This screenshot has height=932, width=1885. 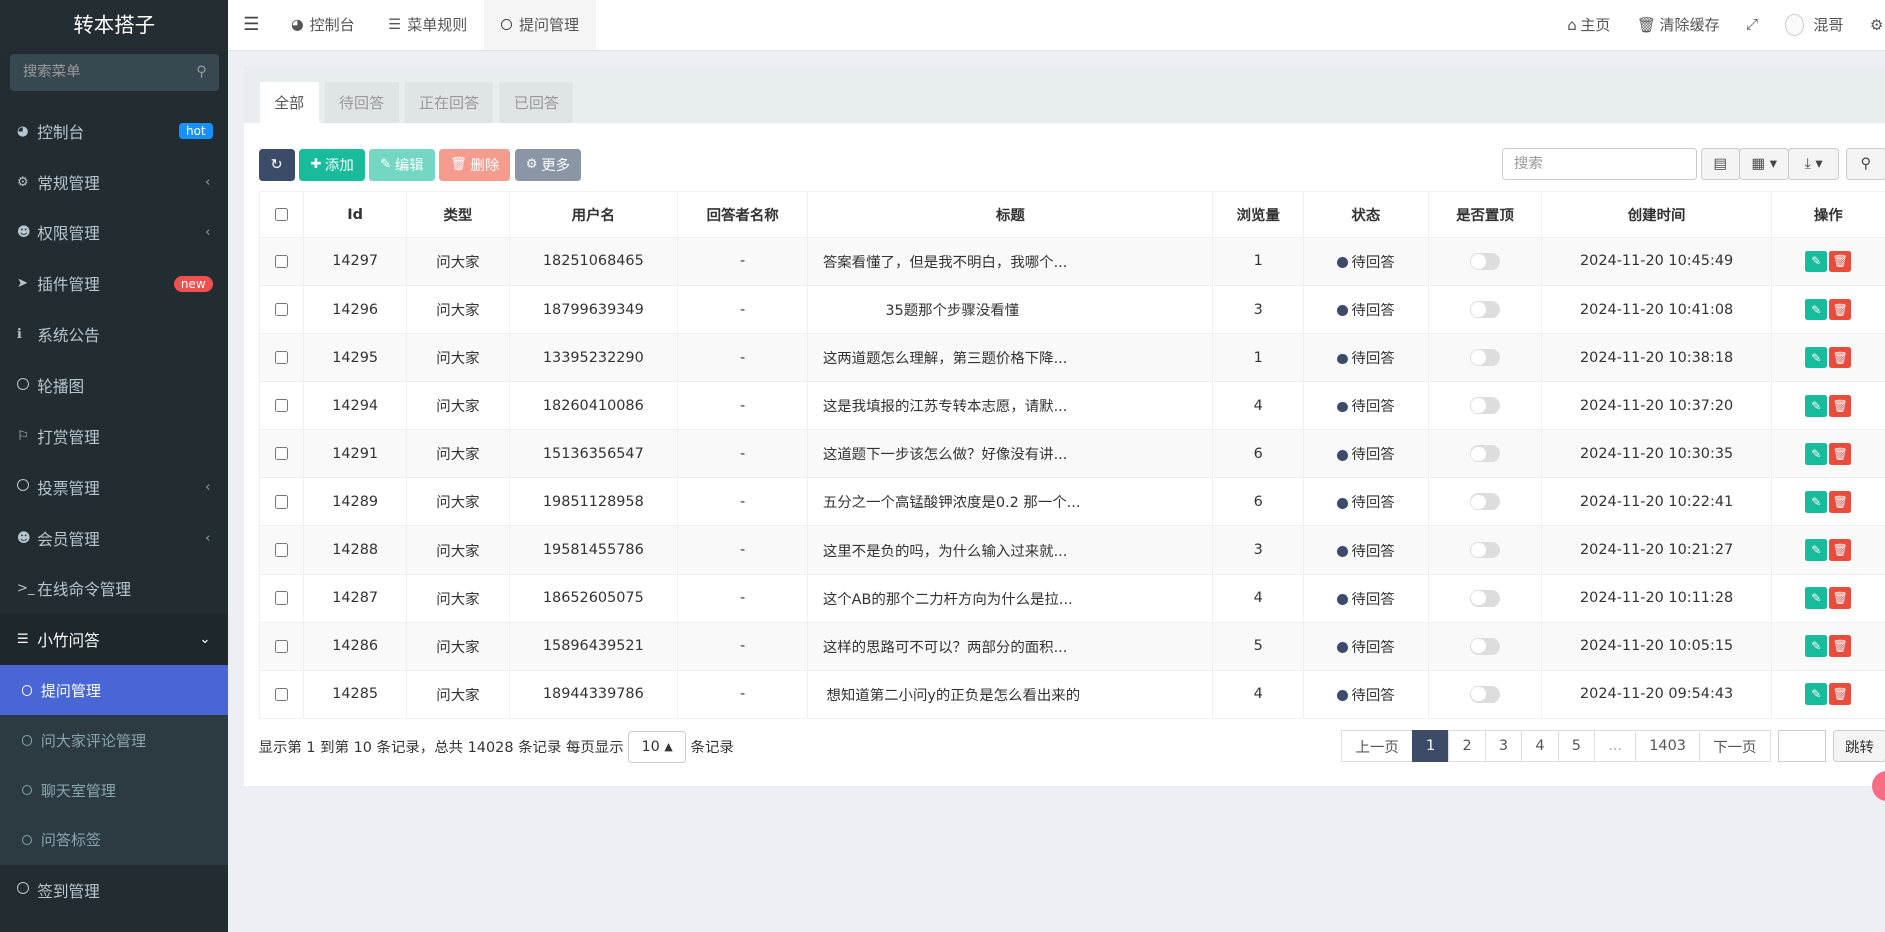 I want to click on export-icon: ⤓ ▾, so click(x=1813, y=164).